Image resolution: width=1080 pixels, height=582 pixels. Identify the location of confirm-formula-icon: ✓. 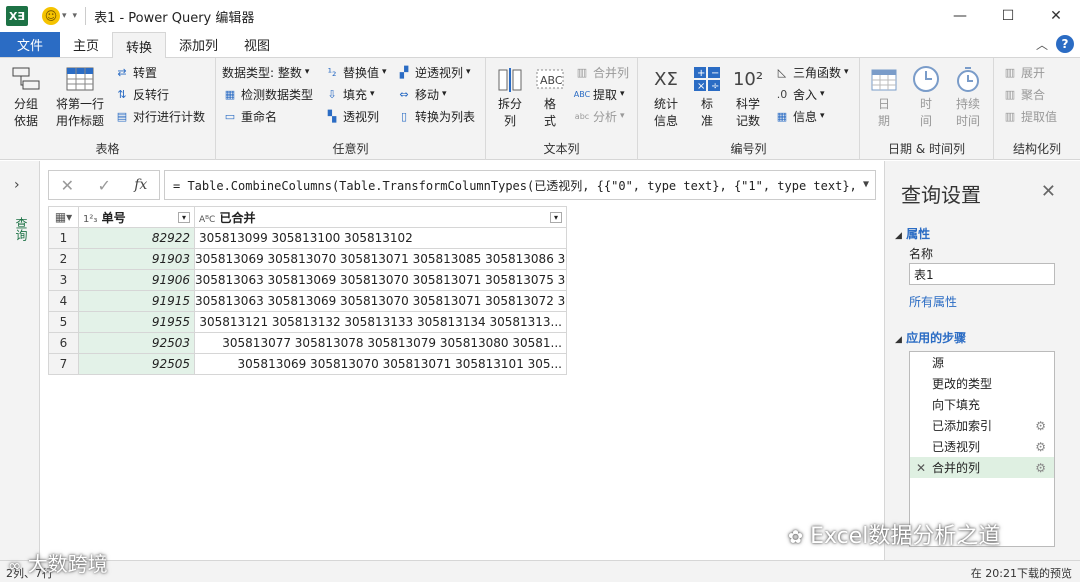
(103, 185).